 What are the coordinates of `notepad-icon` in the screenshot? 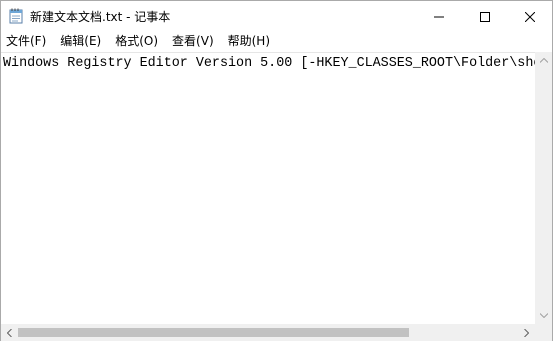 It's located at (16, 16).